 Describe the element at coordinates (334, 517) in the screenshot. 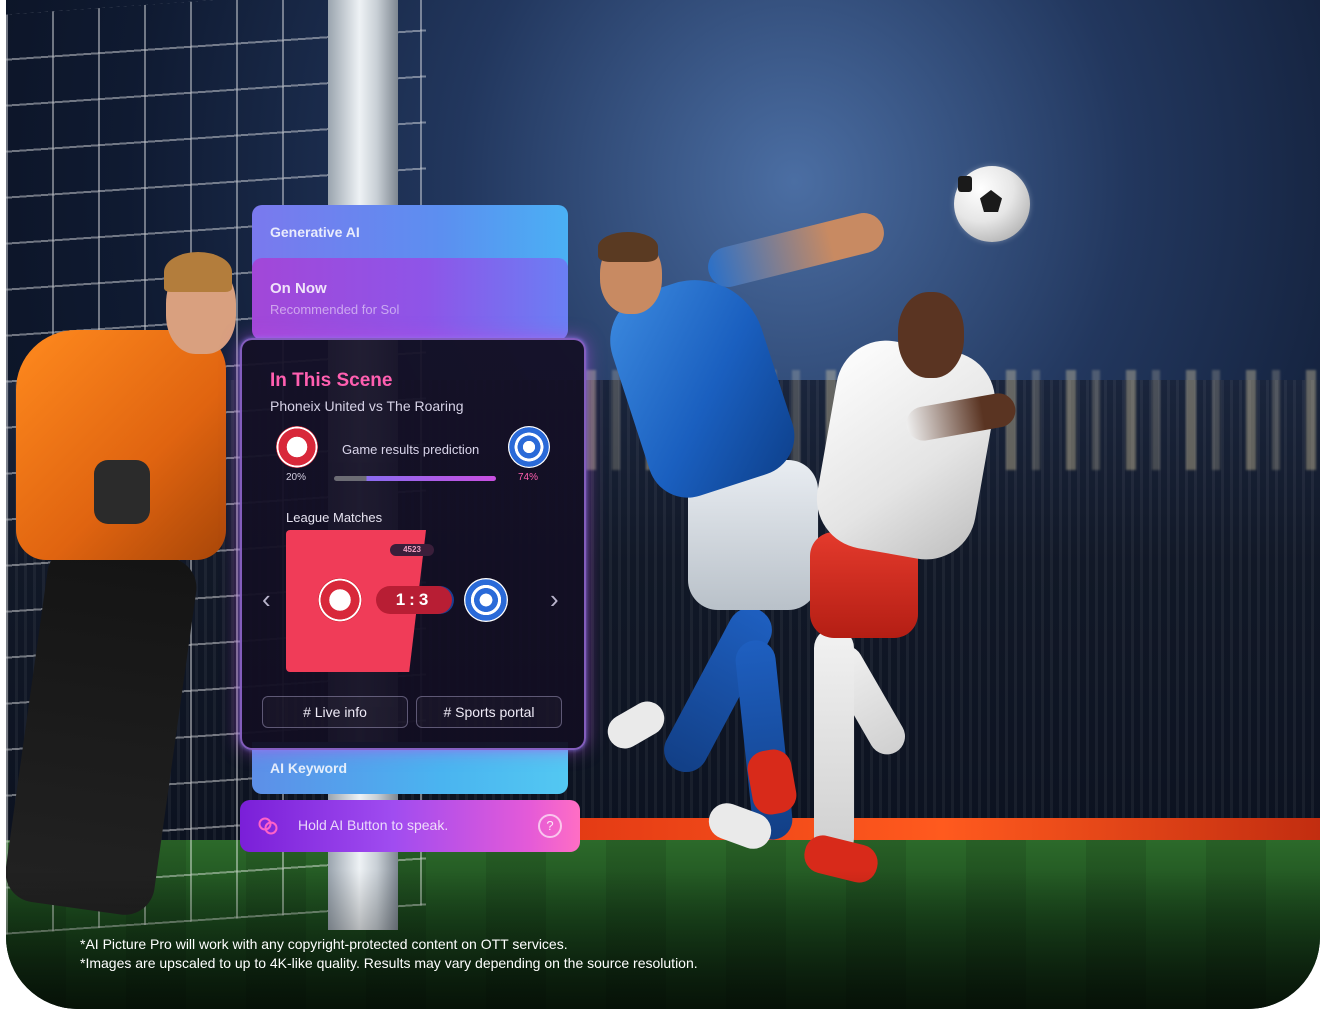

I see `league-matches-label: League Matches` at that location.